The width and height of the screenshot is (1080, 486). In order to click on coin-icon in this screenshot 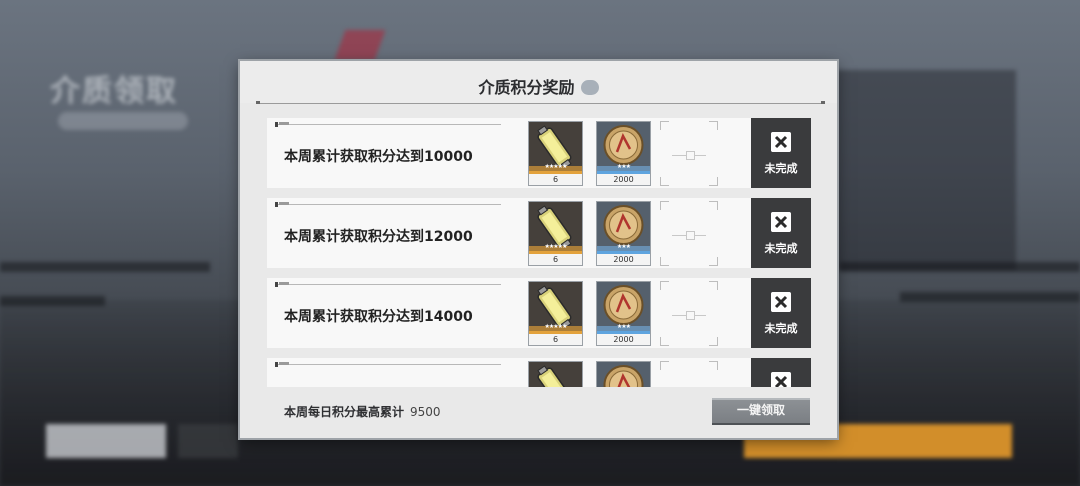, I will do `click(623, 374)`.